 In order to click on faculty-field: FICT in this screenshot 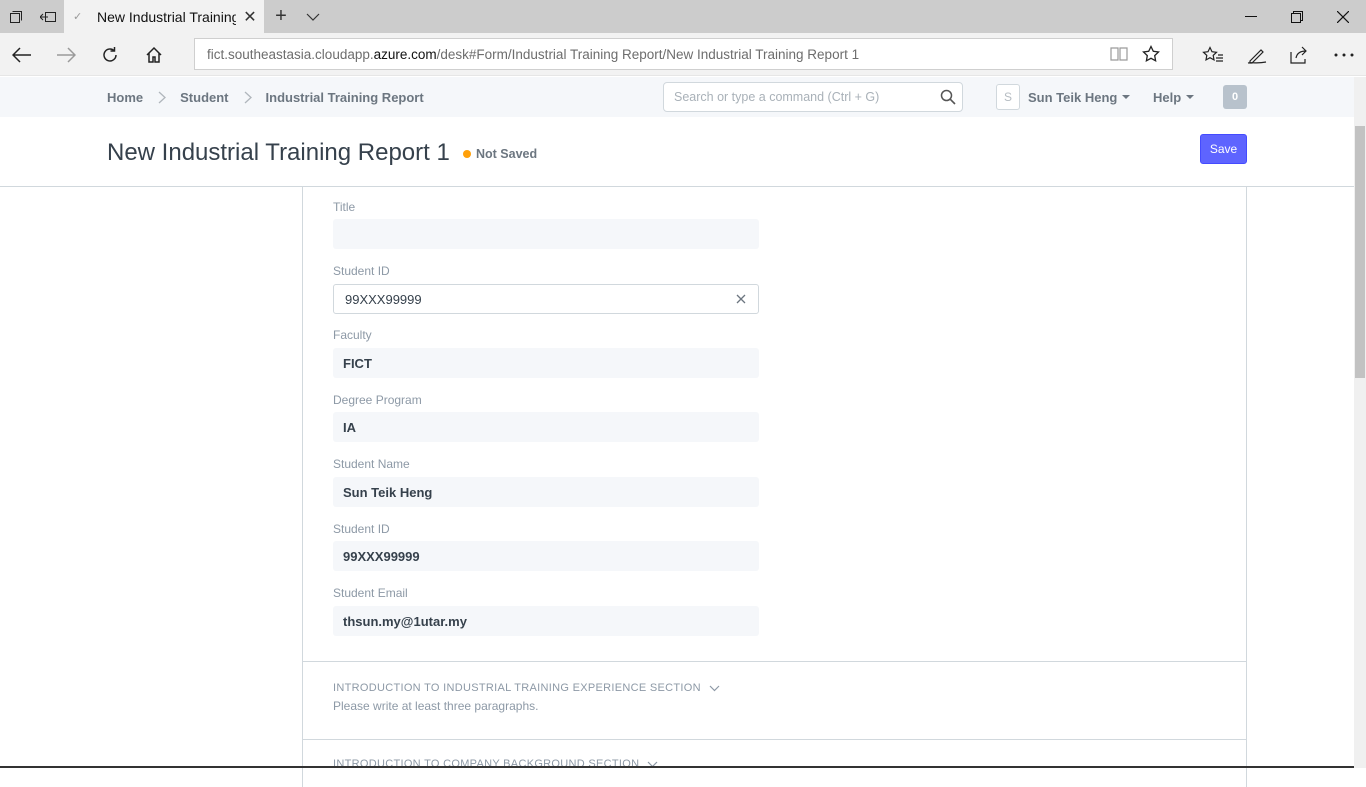, I will do `click(546, 363)`.